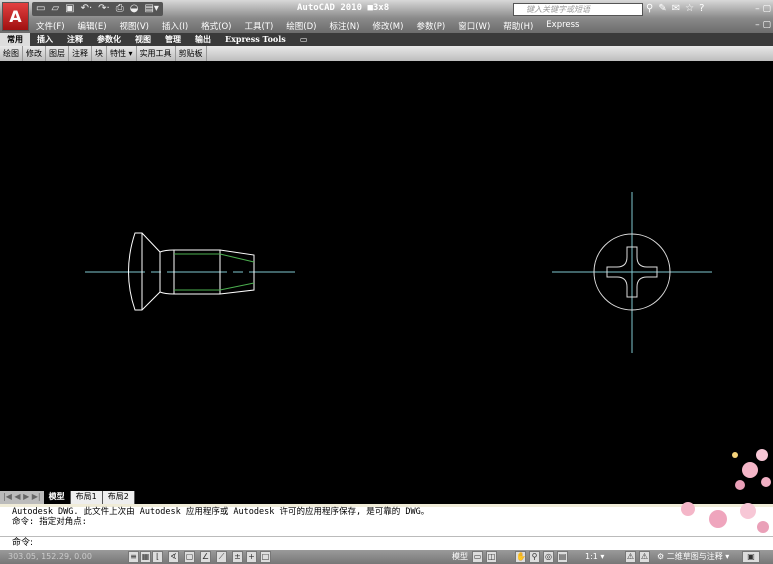  What do you see at coordinates (386, 39) in the screenshot?
I see `ribbon-tabs: 常用 插入 注释 参数化 视图 管理 输出 Express Tools ▭` at bounding box center [386, 39].